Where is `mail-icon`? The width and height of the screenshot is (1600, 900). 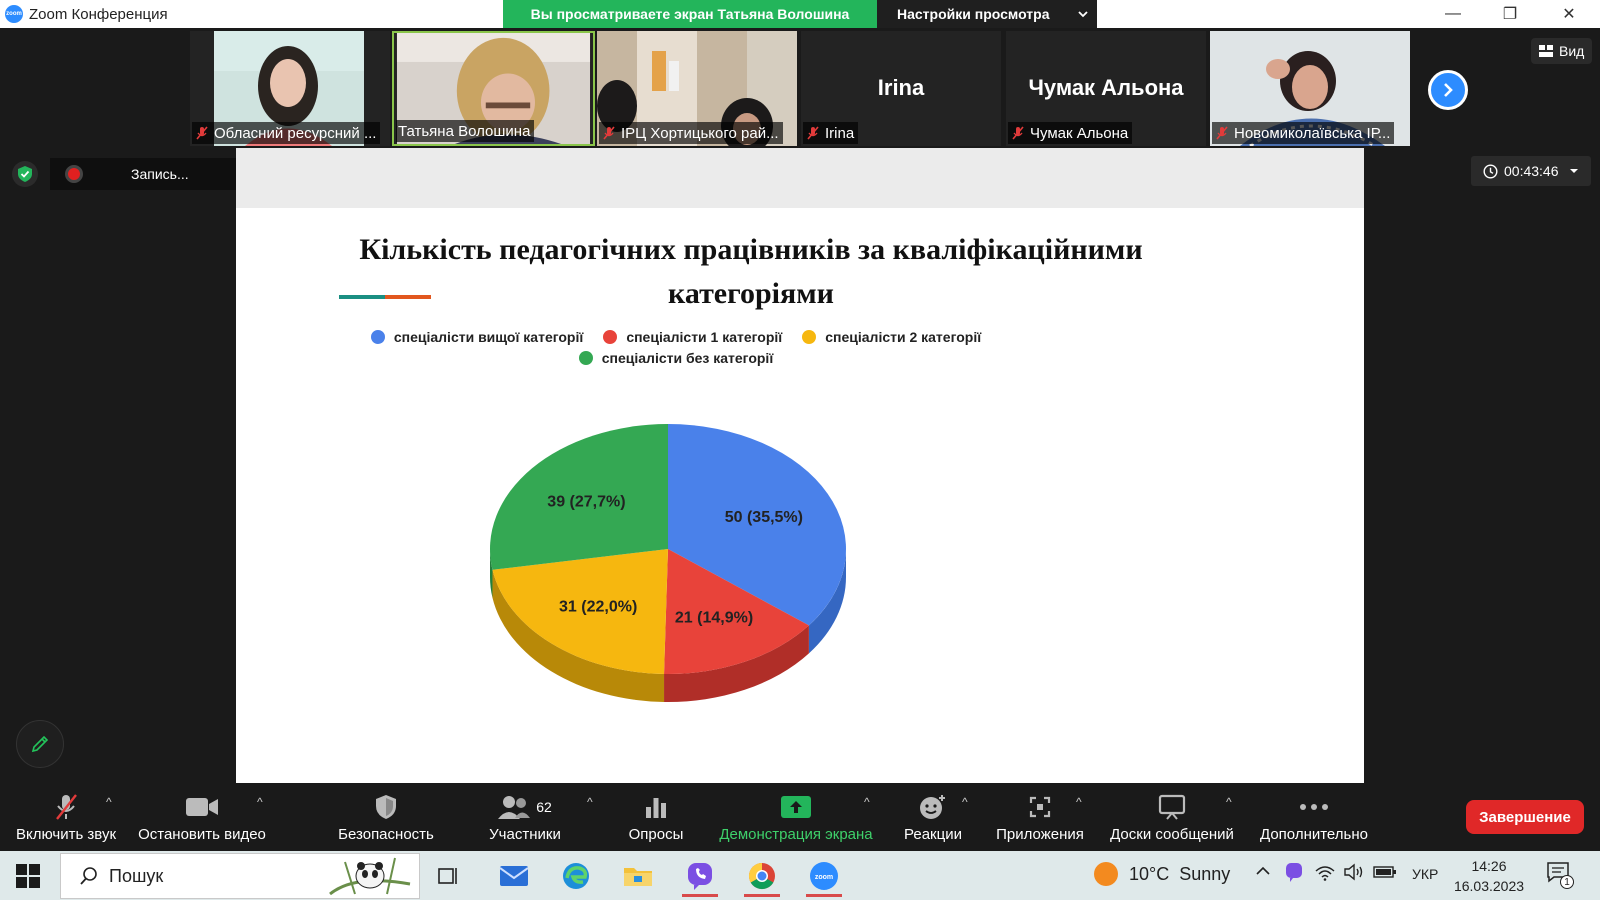 mail-icon is located at coordinates (514, 876).